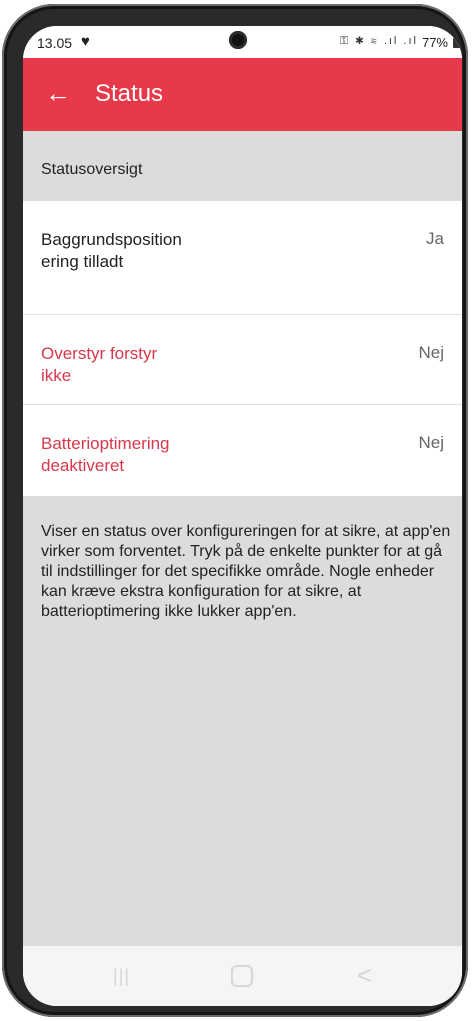 This screenshot has height=1021, width=472. What do you see at coordinates (364, 975) in the screenshot?
I see `nav-back-icon: <` at bounding box center [364, 975].